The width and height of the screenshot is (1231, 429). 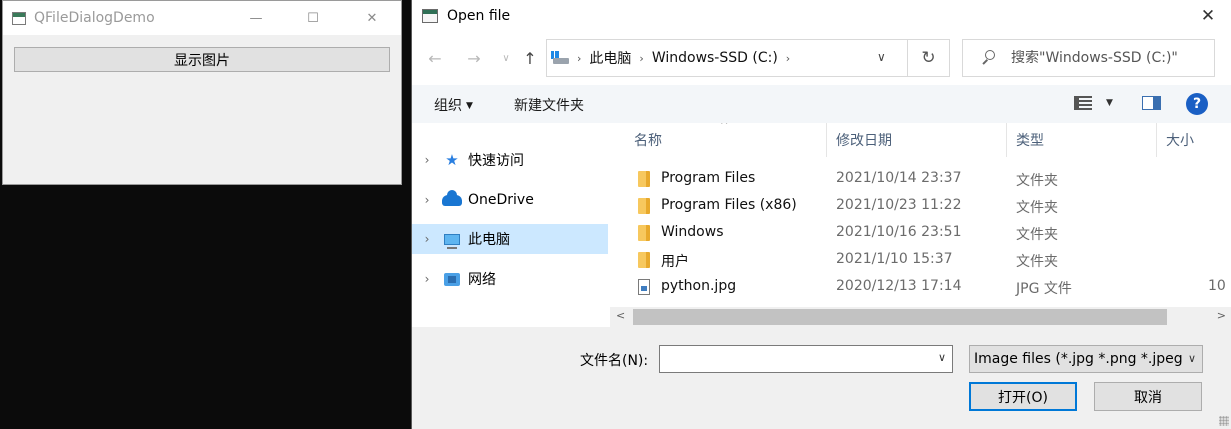 What do you see at coordinates (699, 286) in the screenshot?
I see `file-name: python.jpg` at bounding box center [699, 286].